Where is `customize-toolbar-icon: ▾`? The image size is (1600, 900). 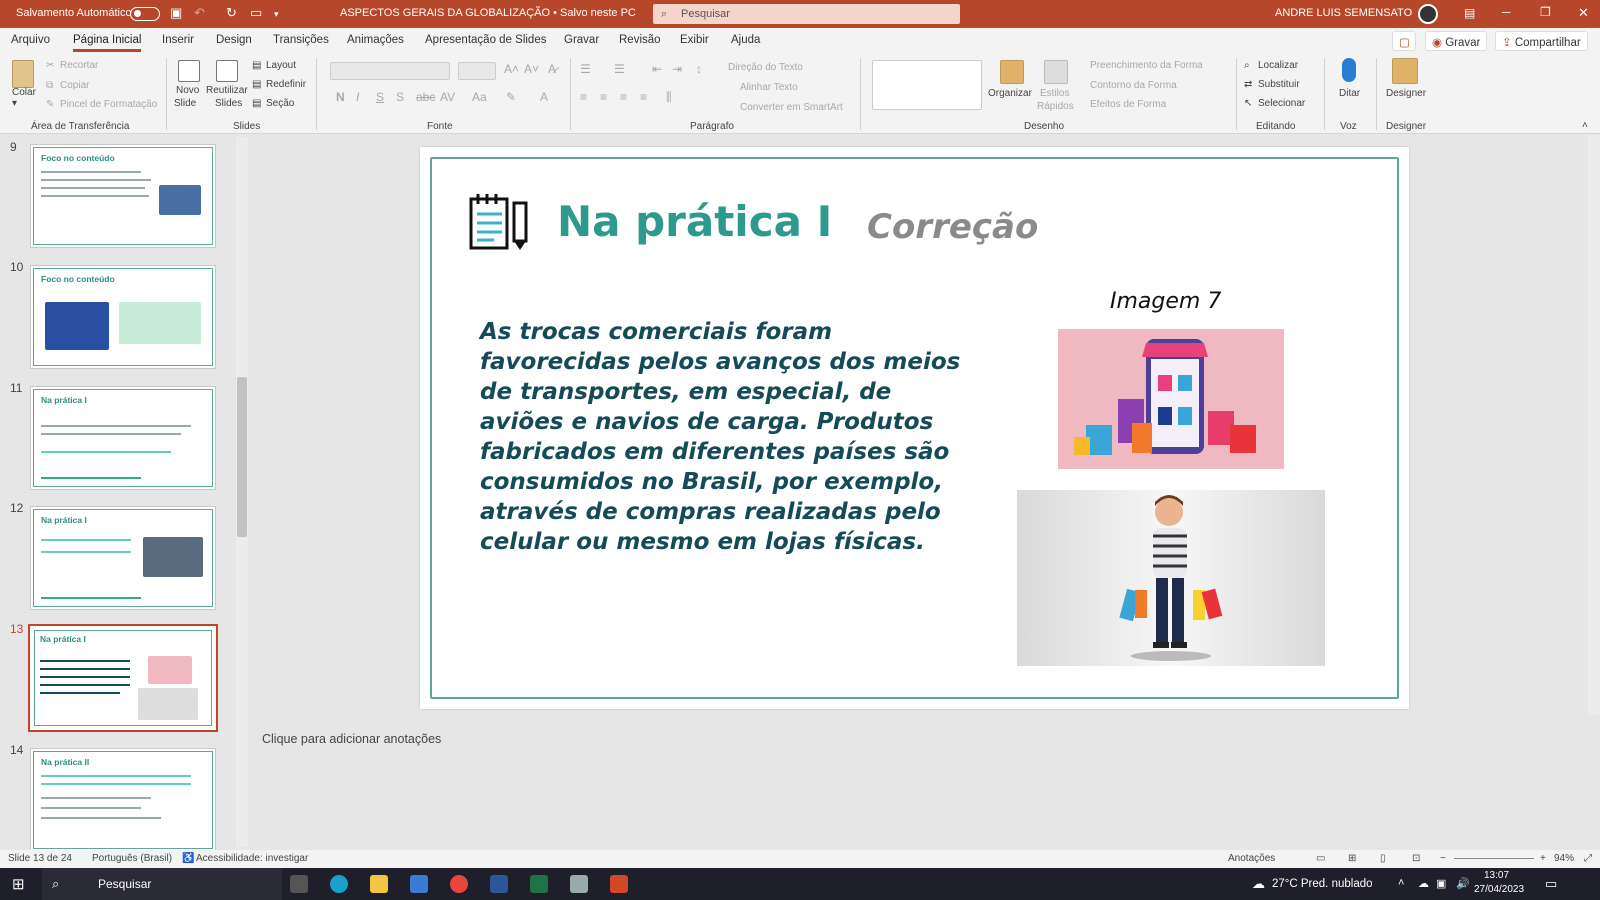 customize-toolbar-icon: ▾ is located at coordinates (276, 14).